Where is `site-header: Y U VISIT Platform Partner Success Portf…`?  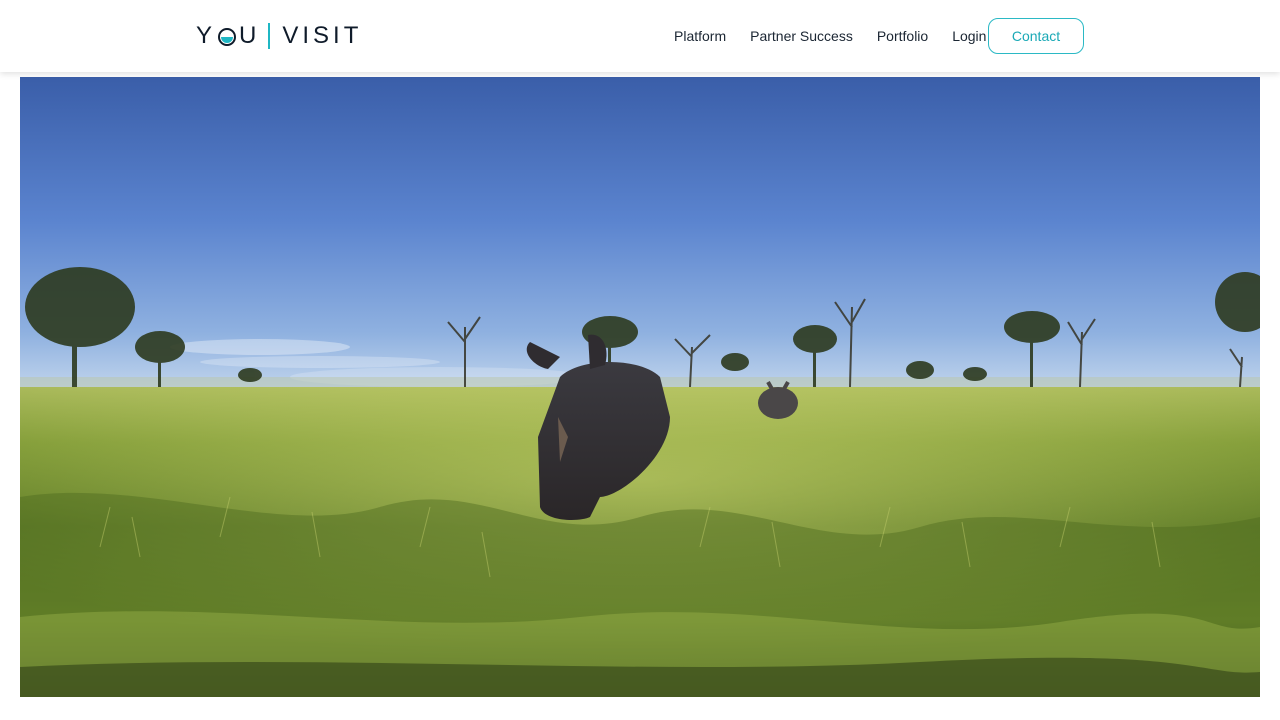
site-header: Y U VISIT Platform Partner Success Portf… is located at coordinates (640, 36).